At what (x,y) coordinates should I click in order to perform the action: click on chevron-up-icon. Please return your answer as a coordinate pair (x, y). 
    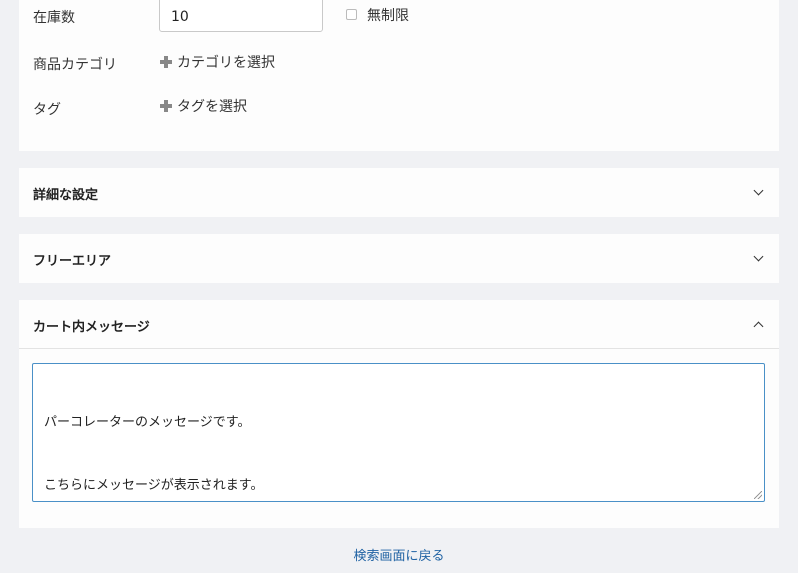
    Looking at the image, I should click on (758, 326).